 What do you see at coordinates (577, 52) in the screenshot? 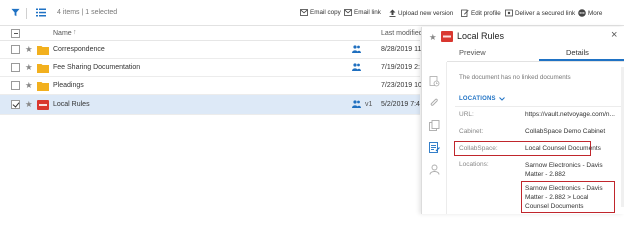
I see `tab-details: Details` at bounding box center [577, 52].